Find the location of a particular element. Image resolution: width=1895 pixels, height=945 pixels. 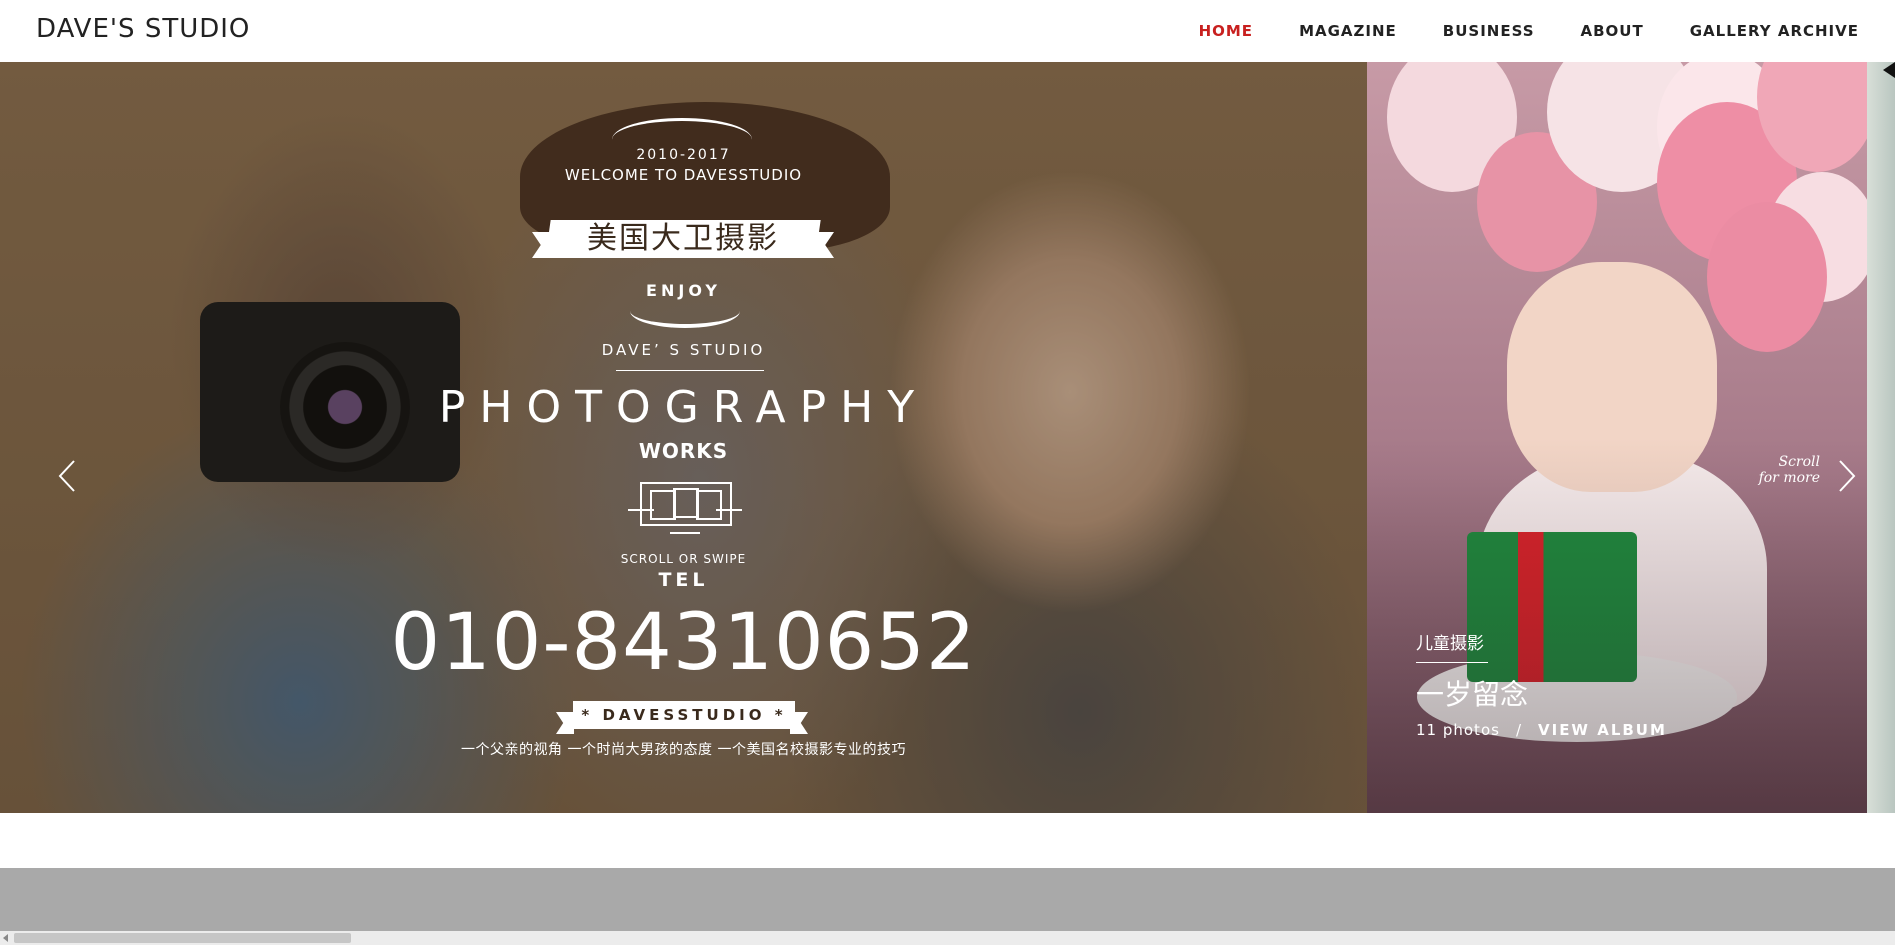

nav-business: BUSINESS is located at coordinates (1489, 31).